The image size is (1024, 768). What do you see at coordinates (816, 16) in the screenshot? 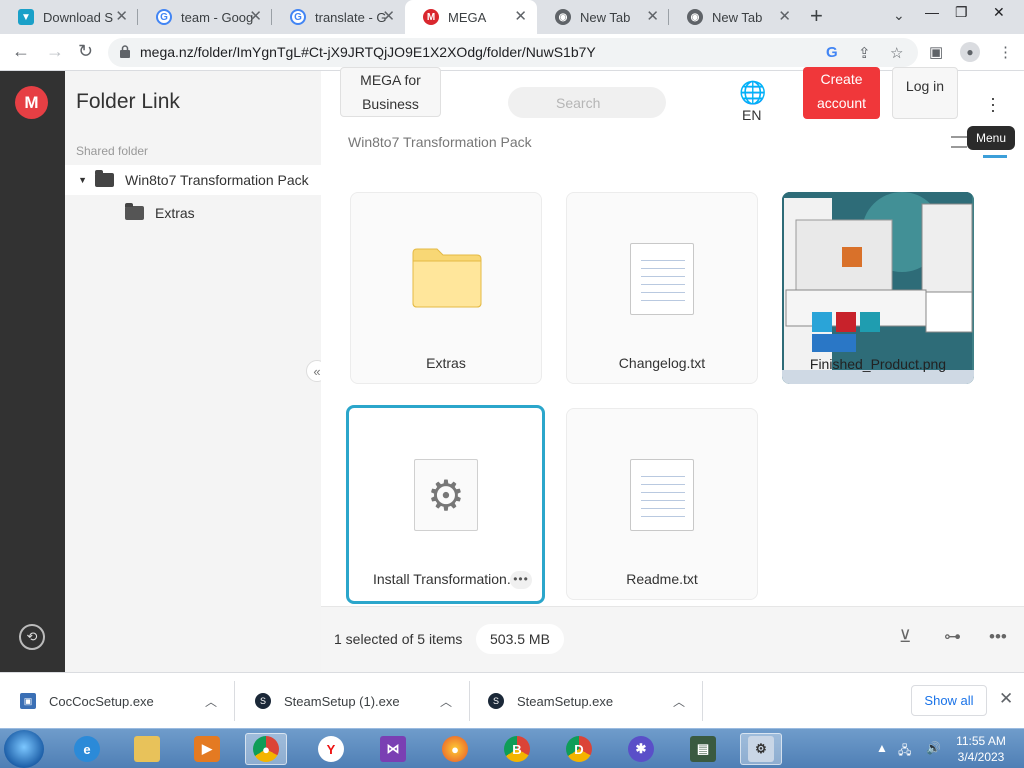
I see `new-tab-icon: +` at bounding box center [816, 16].